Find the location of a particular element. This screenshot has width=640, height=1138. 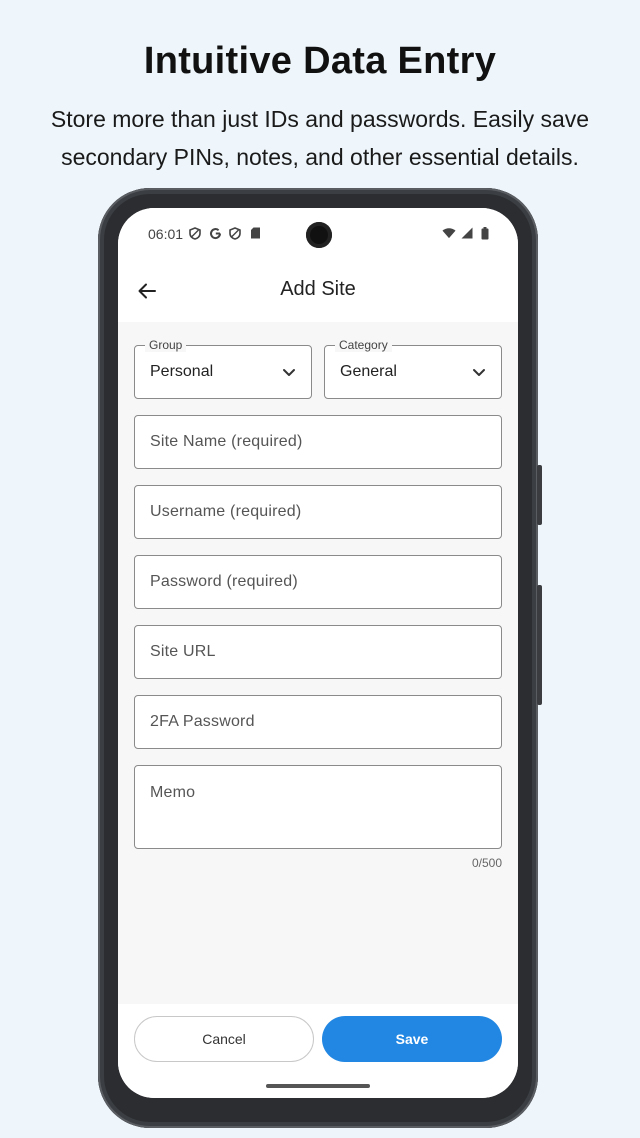

memo-input: Memo is located at coordinates (318, 807).